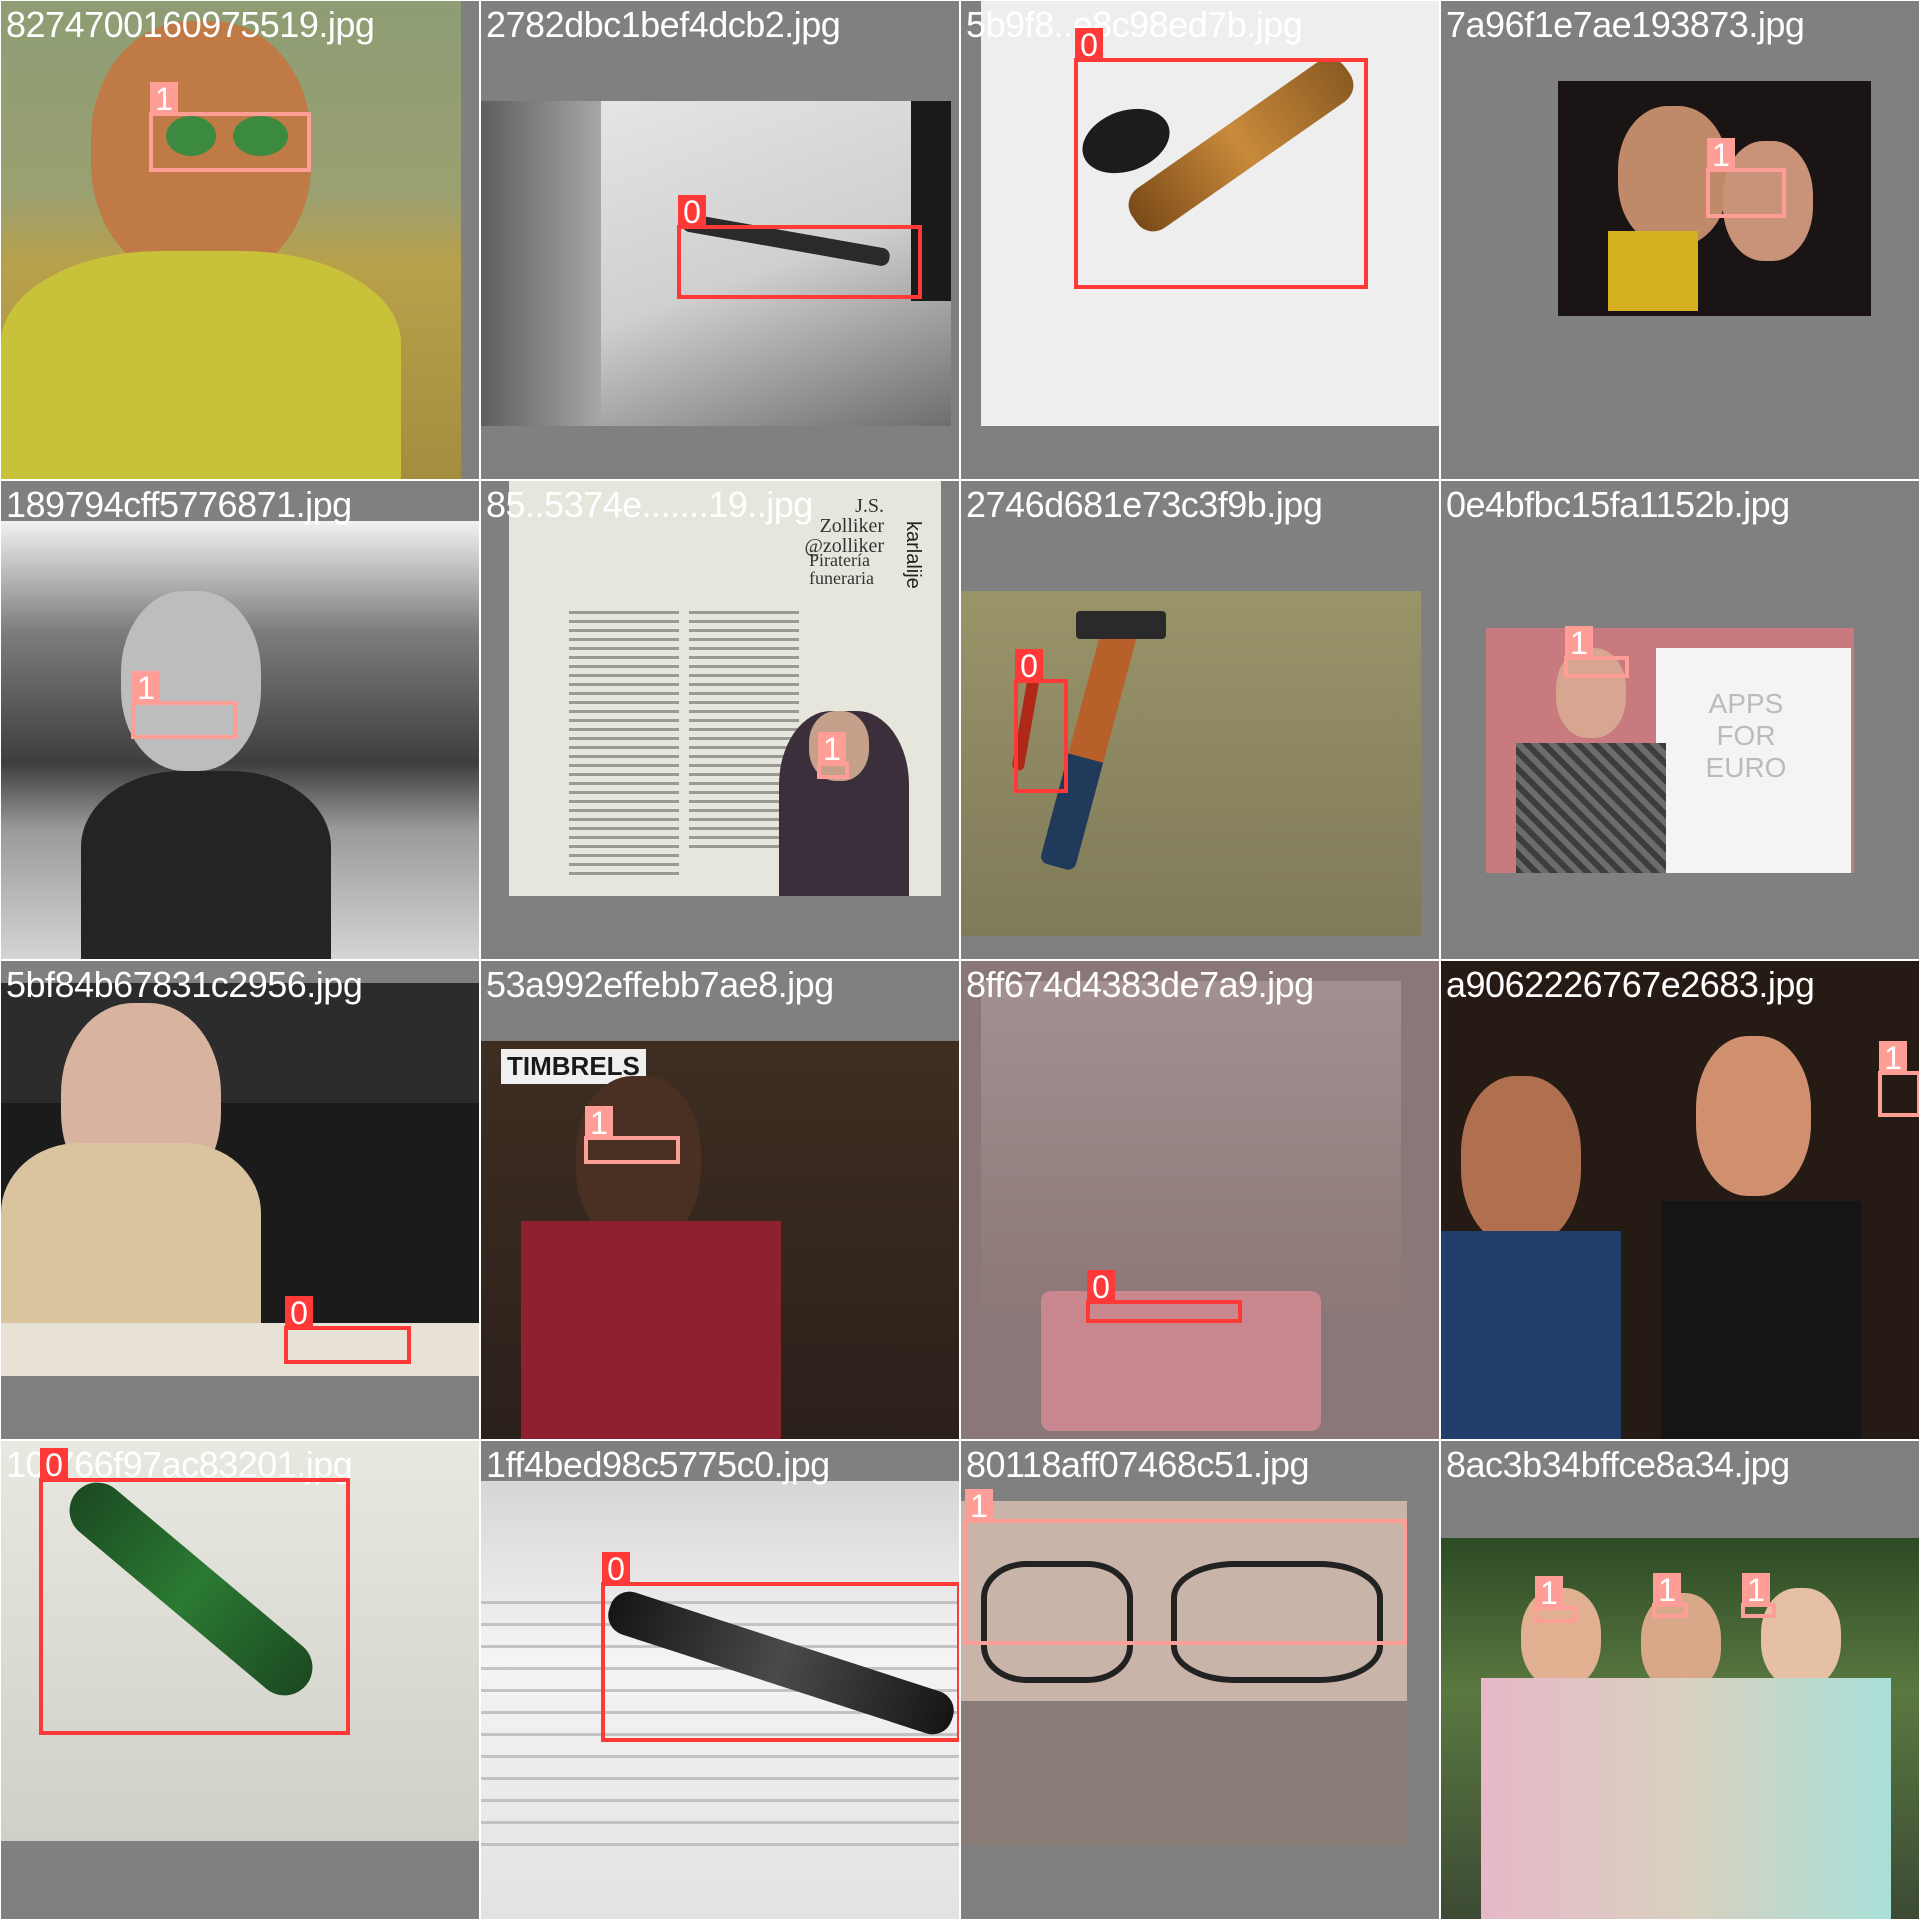 The image size is (1920, 1920). What do you see at coordinates (184, 984) in the screenshot?
I see `tile-filename: 5bf84b67831c2956.jpg` at bounding box center [184, 984].